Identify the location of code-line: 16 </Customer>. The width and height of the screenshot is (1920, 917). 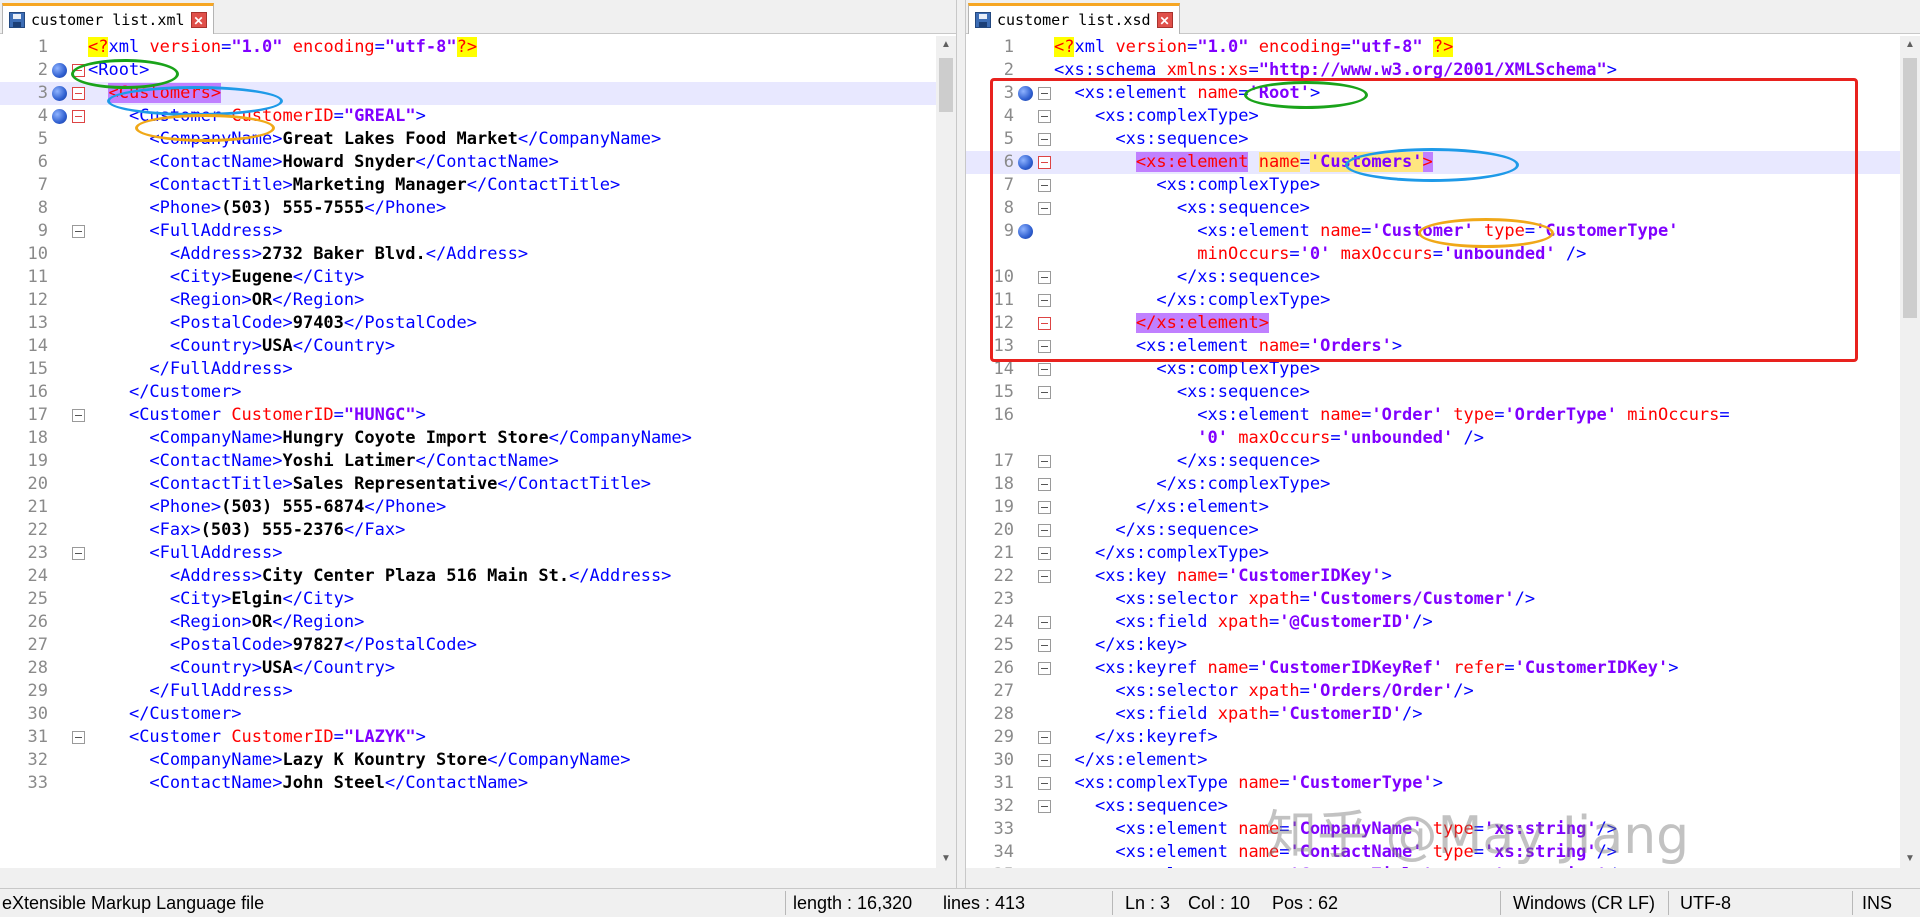
(468, 392).